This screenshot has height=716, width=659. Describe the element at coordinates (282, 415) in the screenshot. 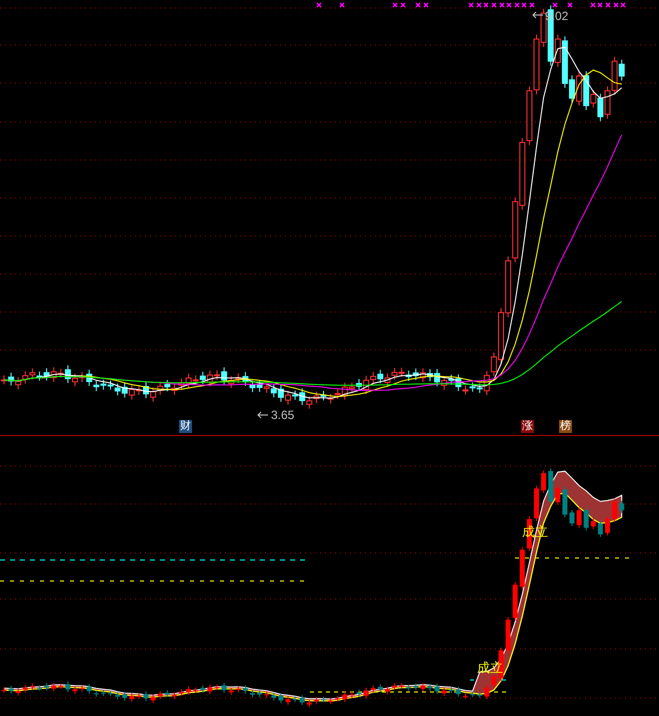

I see `low-price-label: 3.65` at that location.